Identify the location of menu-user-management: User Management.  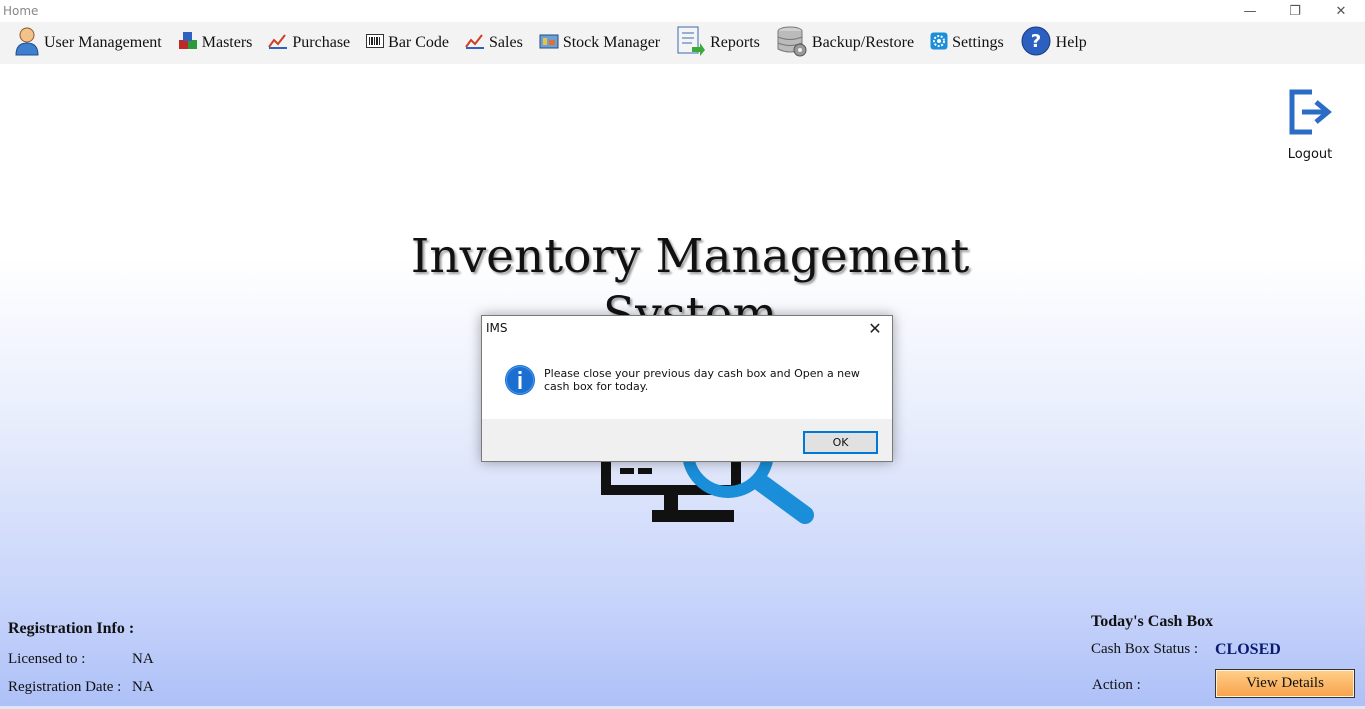
(85, 43).